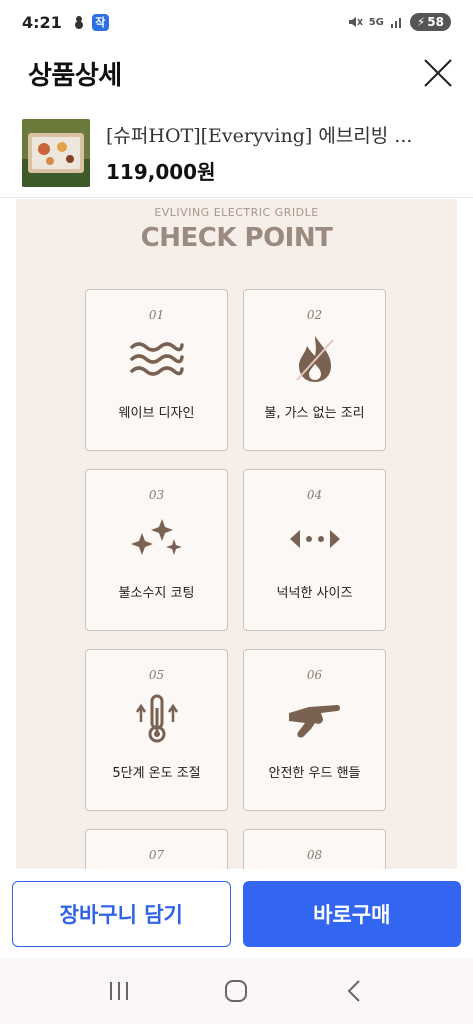 The image size is (473, 1024). I want to click on recent-apps-icon, so click(118, 991).